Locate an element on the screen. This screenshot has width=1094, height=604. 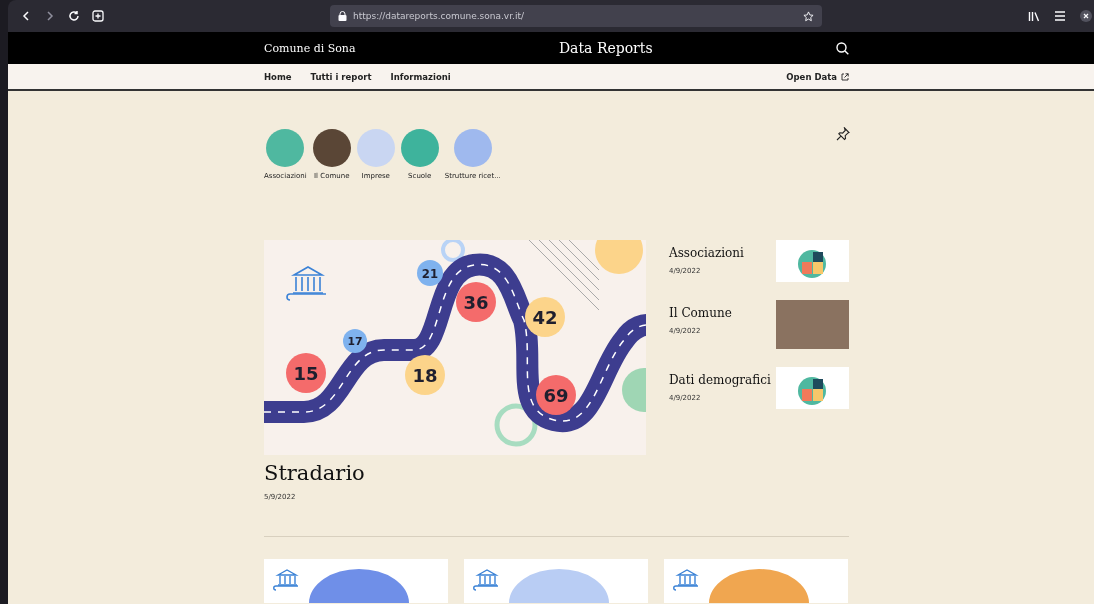
nav-link: Tutti i report is located at coordinates (341, 76).